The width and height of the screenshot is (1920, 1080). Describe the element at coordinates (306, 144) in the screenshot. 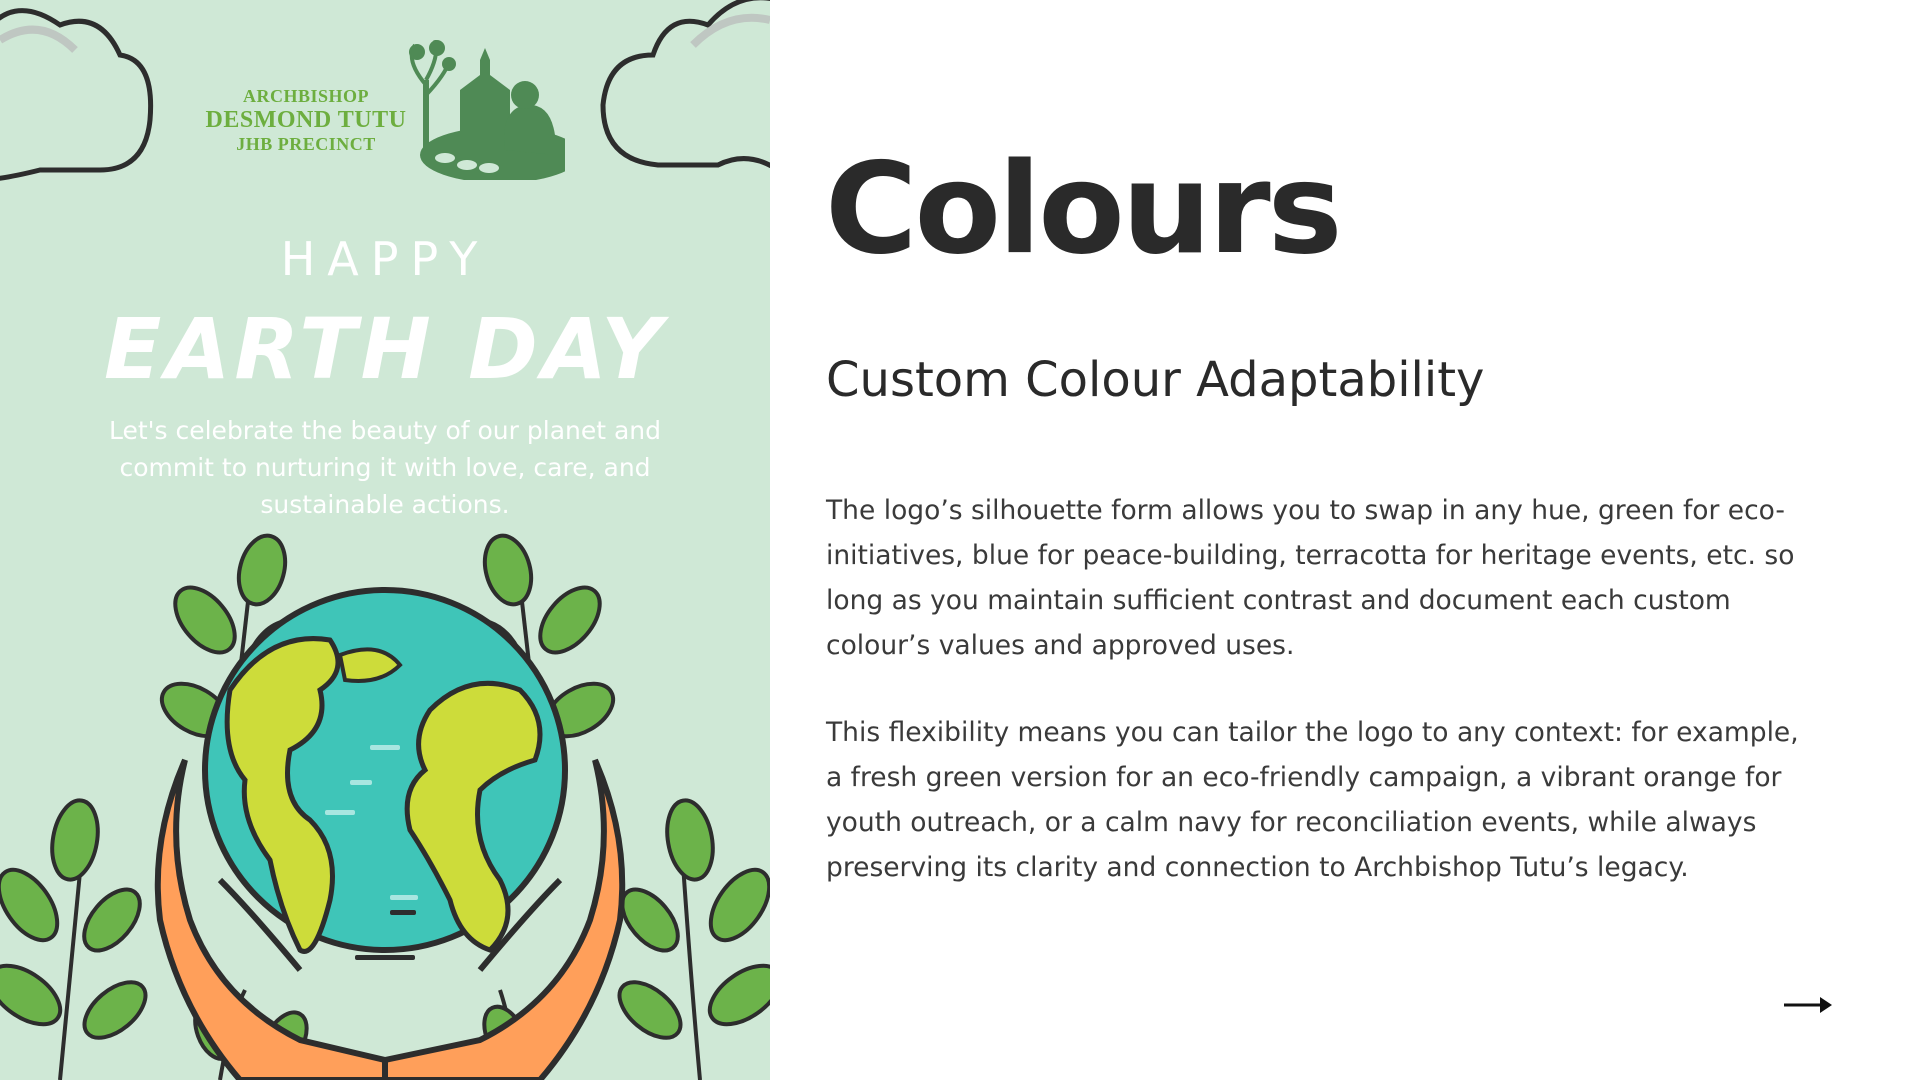

I see `logo-line-precinct: JHB PRECINCT` at that location.